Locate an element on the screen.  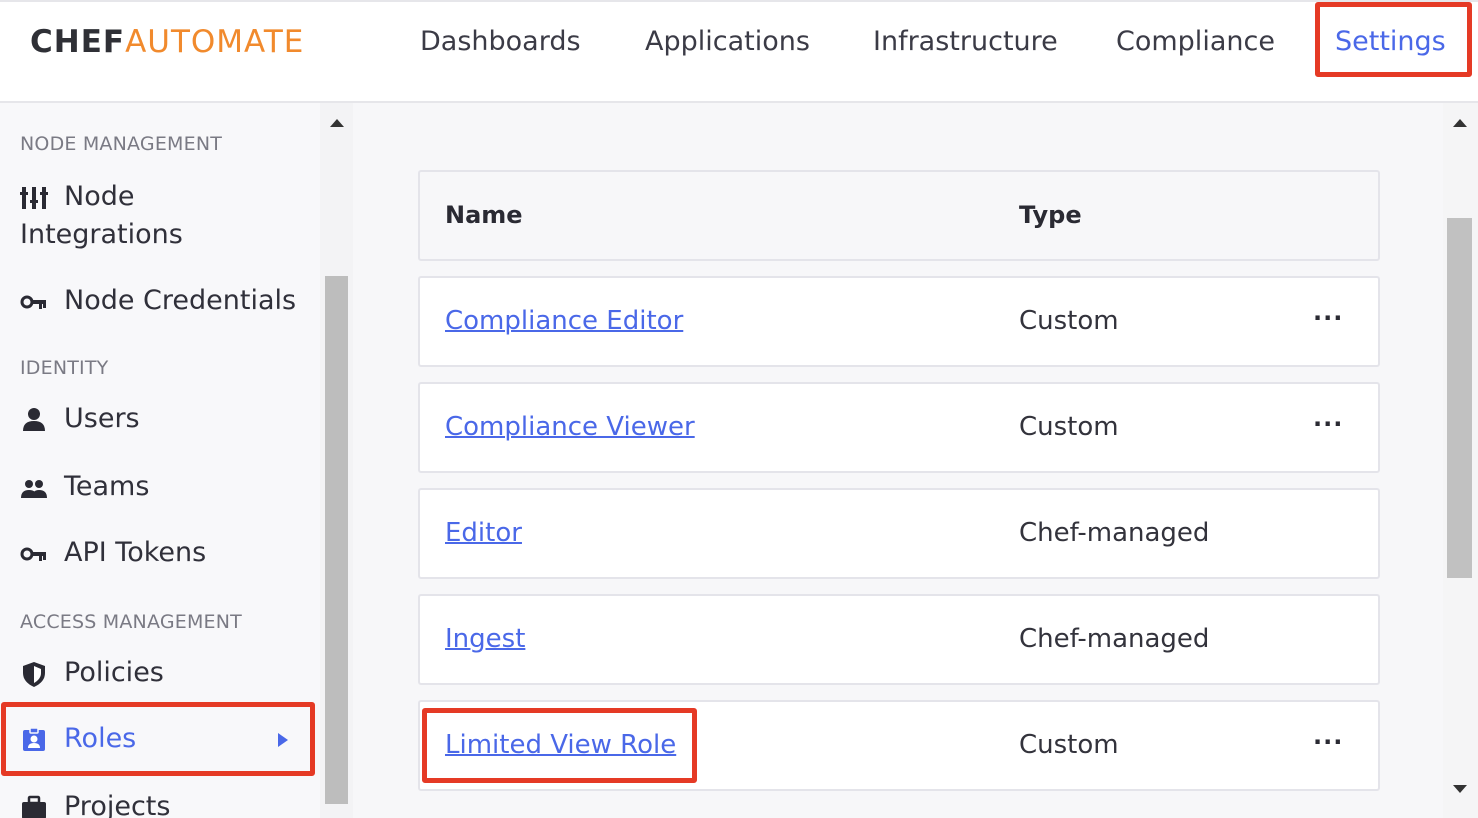
sidebar-scrollbar is located at coordinates (336, 460).